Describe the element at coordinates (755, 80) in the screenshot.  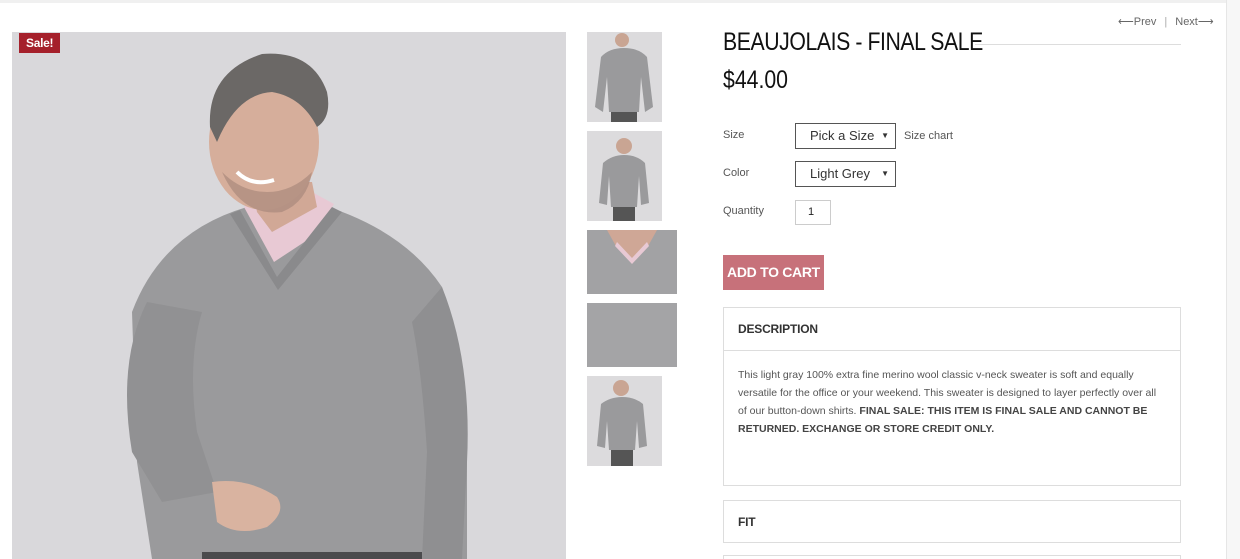
I see `product-price: $44.00` at that location.